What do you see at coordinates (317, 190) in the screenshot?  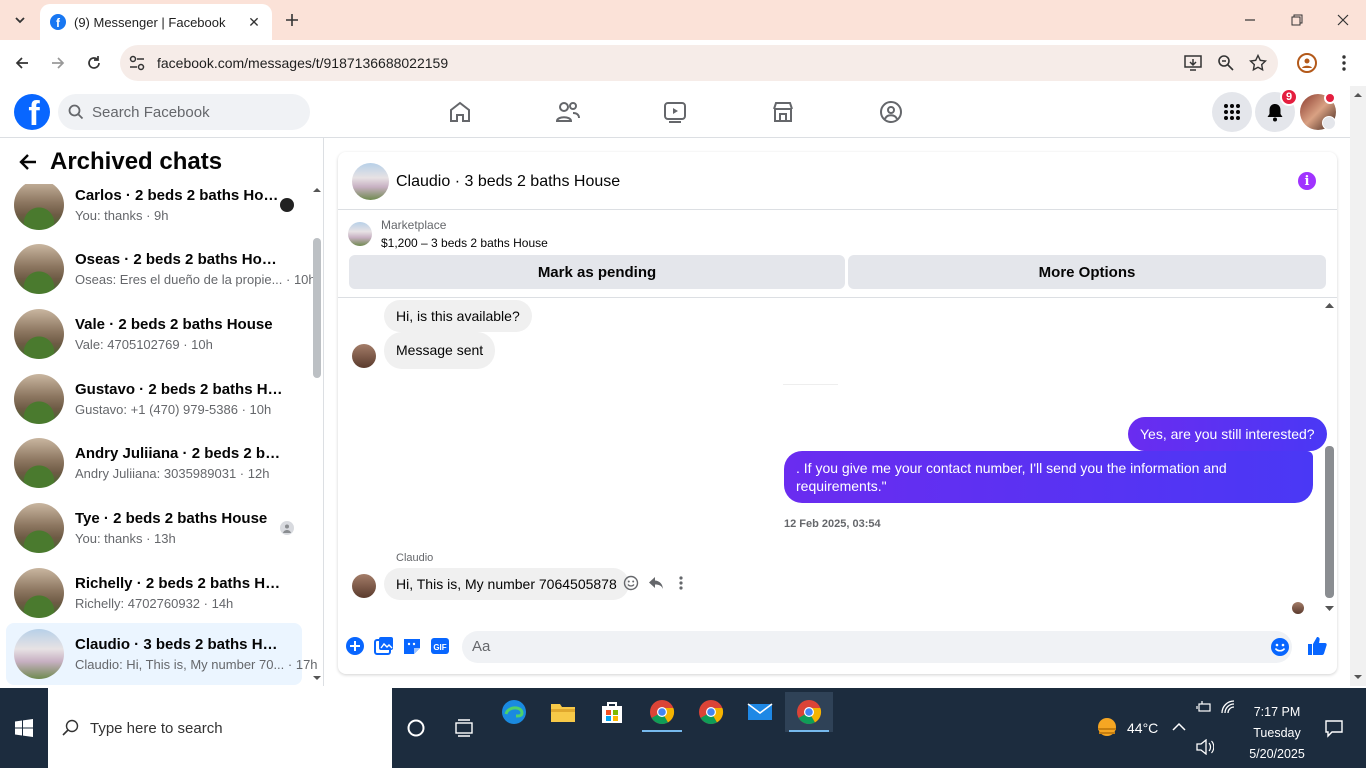 I see `scroll-up-icon` at bounding box center [317, 190].